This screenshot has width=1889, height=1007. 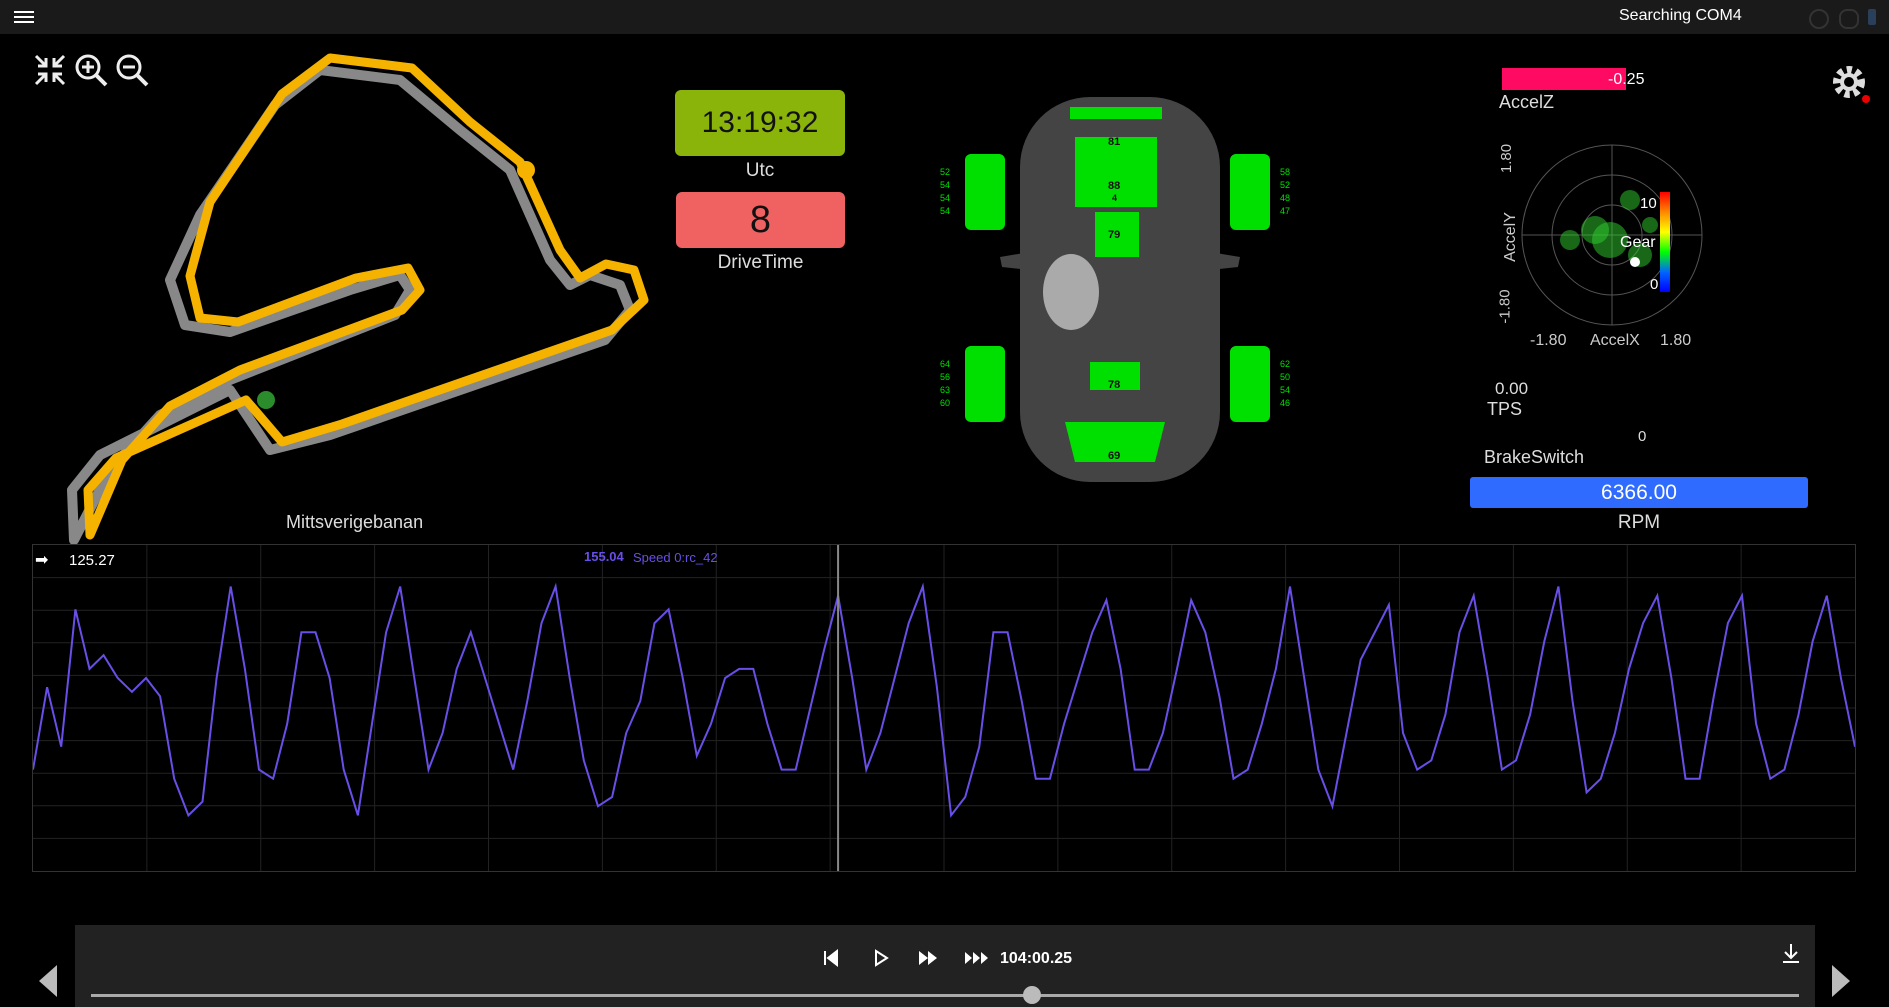 I want to click on gearbox-temp: 79, so click(x=1114, y=235).